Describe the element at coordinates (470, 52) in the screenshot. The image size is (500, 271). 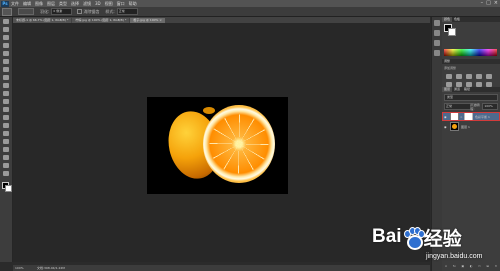
I see `color-spectrum` at that location.